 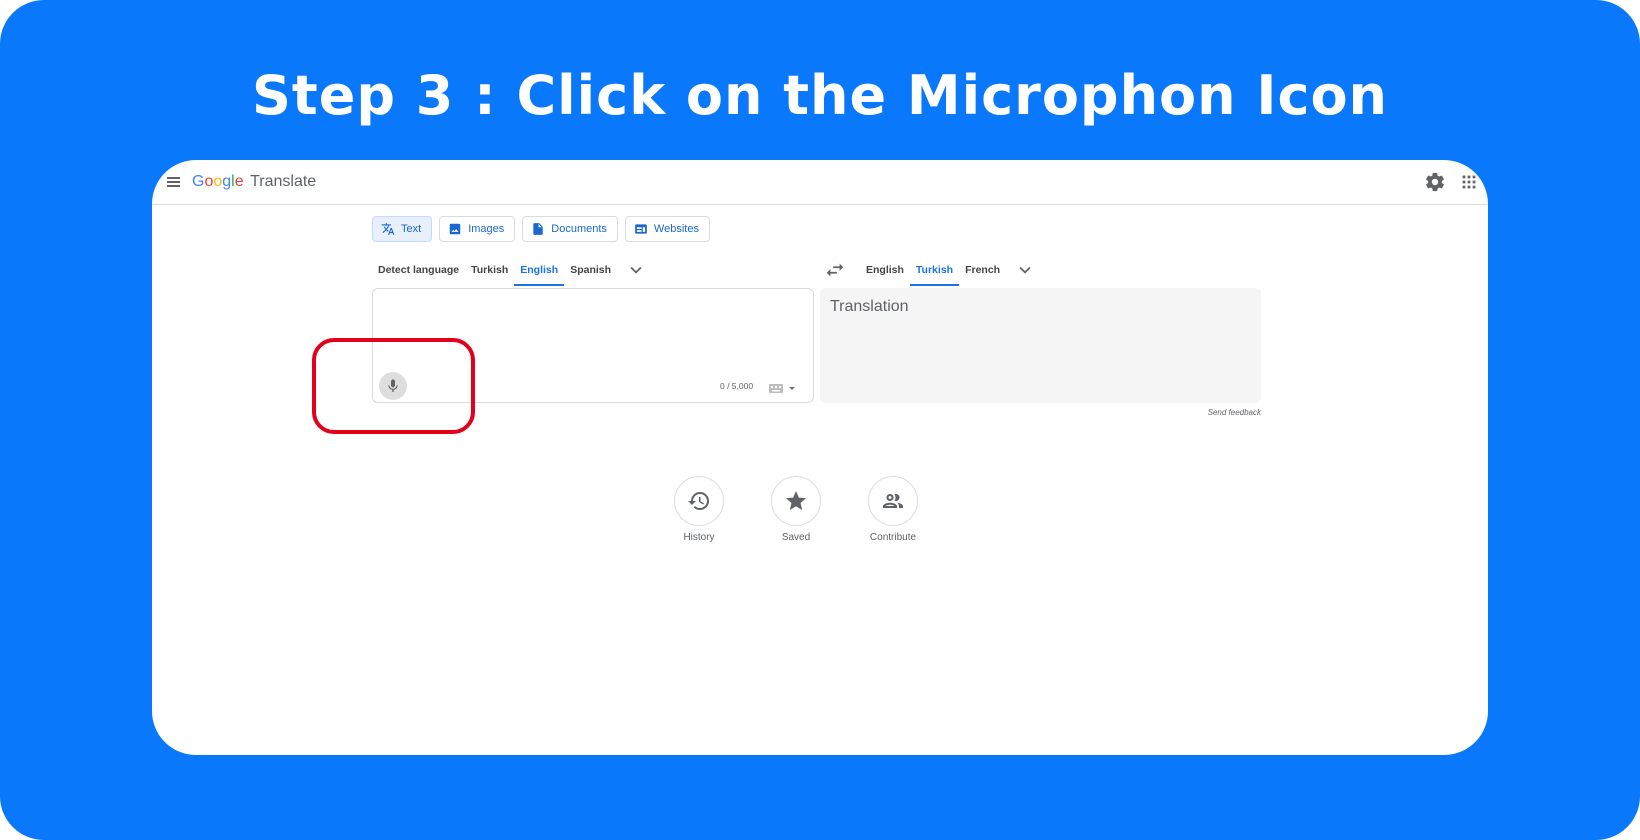 I want to click on google-translate-logo: Google Translate, so click(x=254, y=182).